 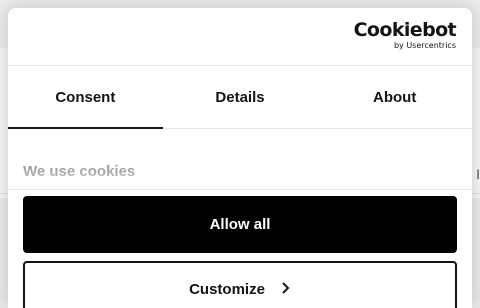 I want to click on brand-subtitle: by Usercentrics, so click(x=424, y=45).